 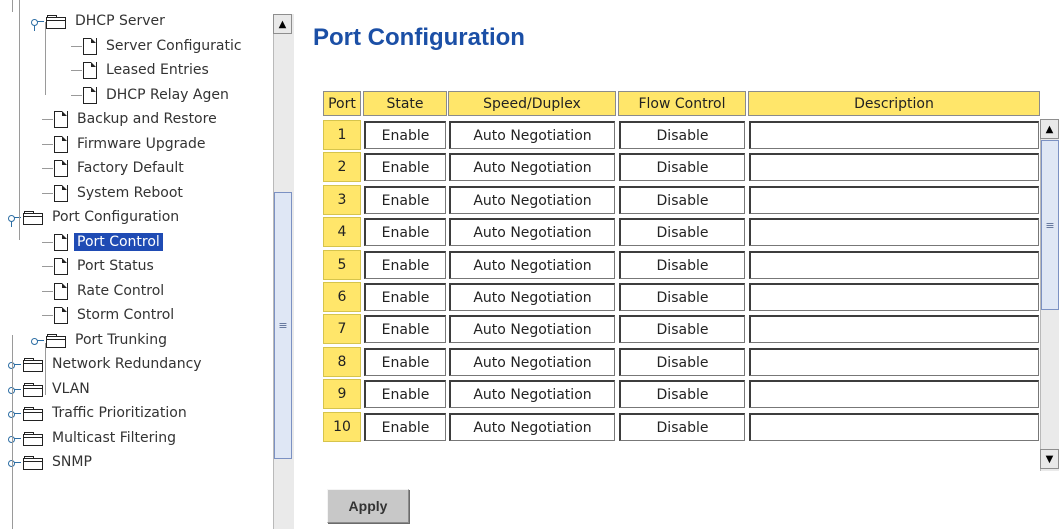 What do you see at coordinates (110, 291) in the screenshot?
I see `tree-item-rate-control: Rate Control` at bounding box center [110, 291].